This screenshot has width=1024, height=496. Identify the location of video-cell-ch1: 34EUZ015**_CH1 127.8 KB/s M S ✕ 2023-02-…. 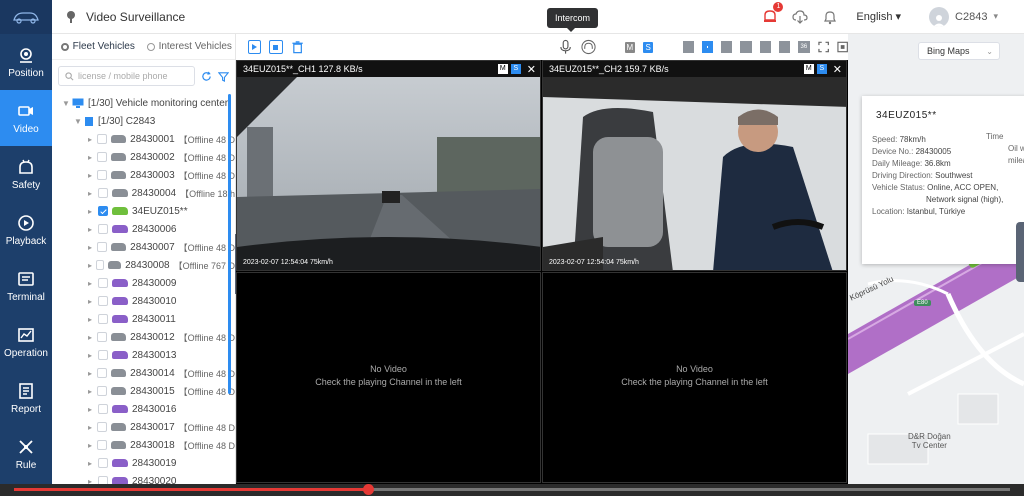
(388, 165).